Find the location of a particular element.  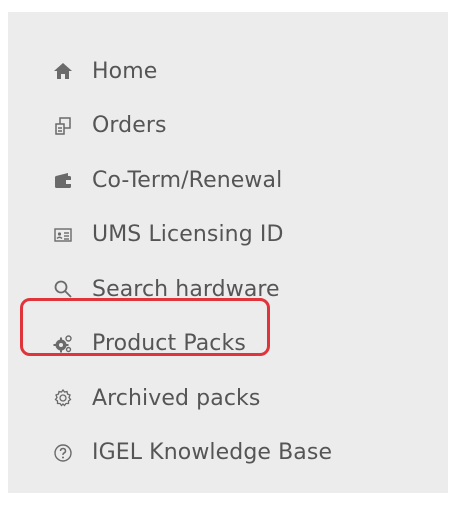

wallet-icon is located at coordinates (63, 180).